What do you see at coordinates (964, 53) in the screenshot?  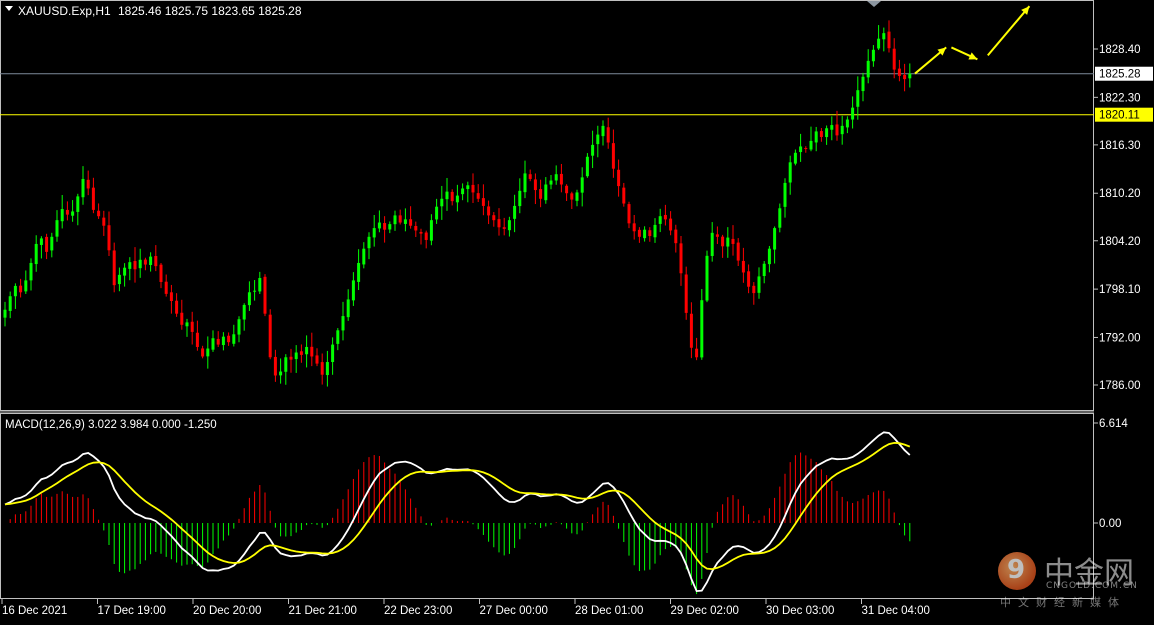 I see `forecast-arrow` at bounding box center [964, 53].